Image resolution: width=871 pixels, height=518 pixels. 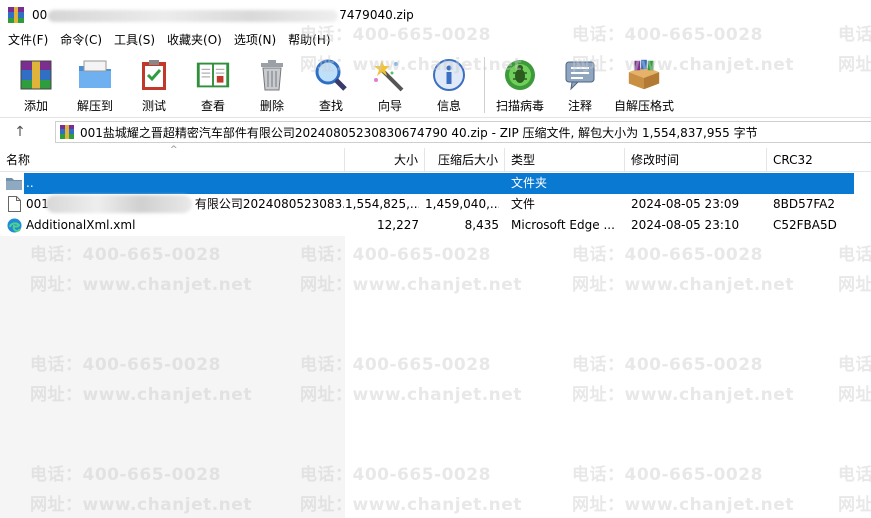 I want to click on find-button-label: 查找, so click(x=330, y=106).